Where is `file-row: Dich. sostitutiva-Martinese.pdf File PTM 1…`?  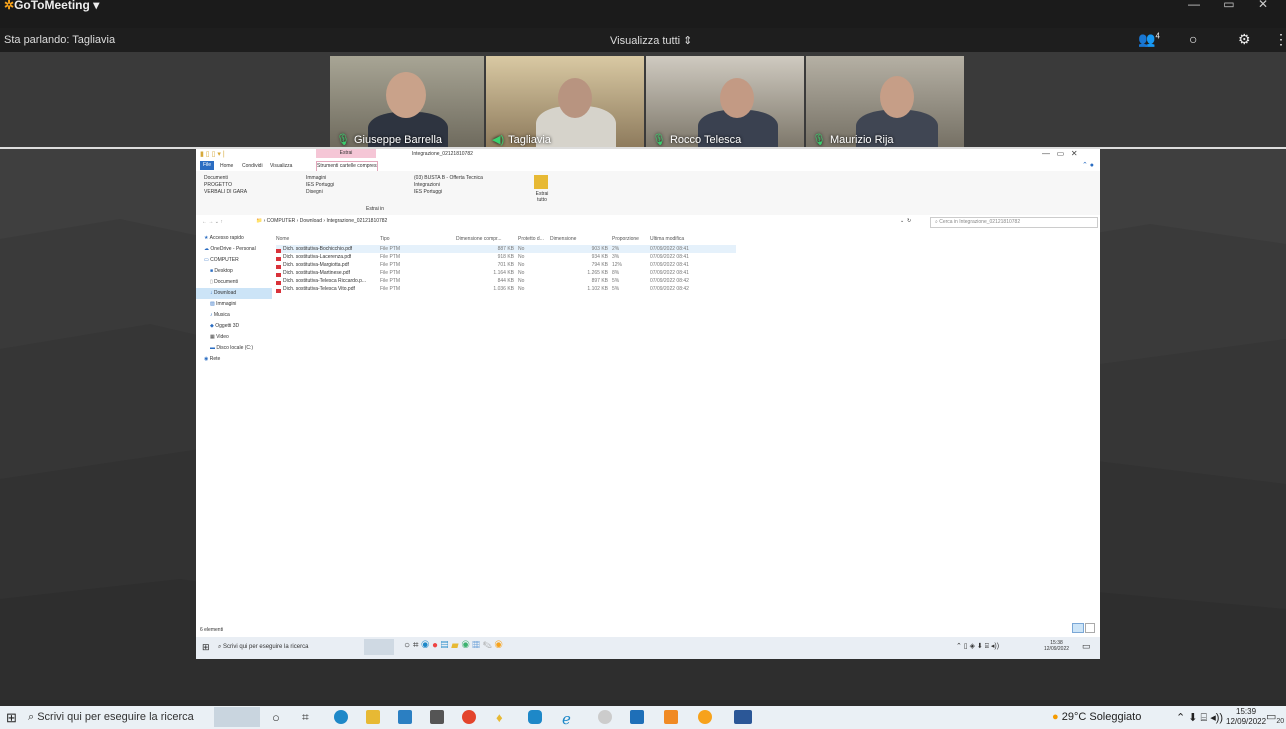 file-row: Dich. sostitutiva-Martinese.pdf File PTM 1… is located at coordinates (506, 273).